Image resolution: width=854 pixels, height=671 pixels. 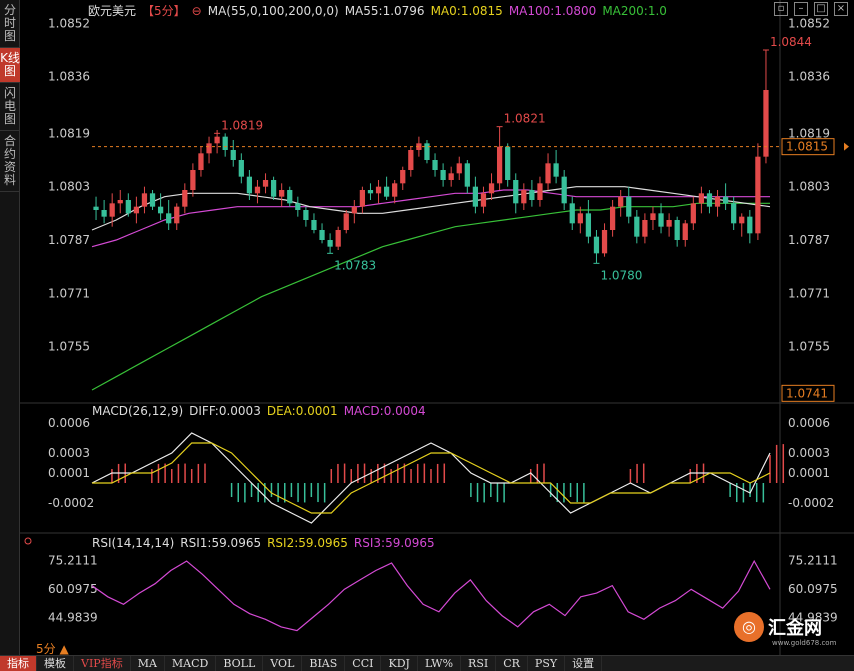 What do you see at coordinates (69, 187) in the screenshot?
I see `price-tick-left-3: 1.0803` at bounding box center [69, 187].